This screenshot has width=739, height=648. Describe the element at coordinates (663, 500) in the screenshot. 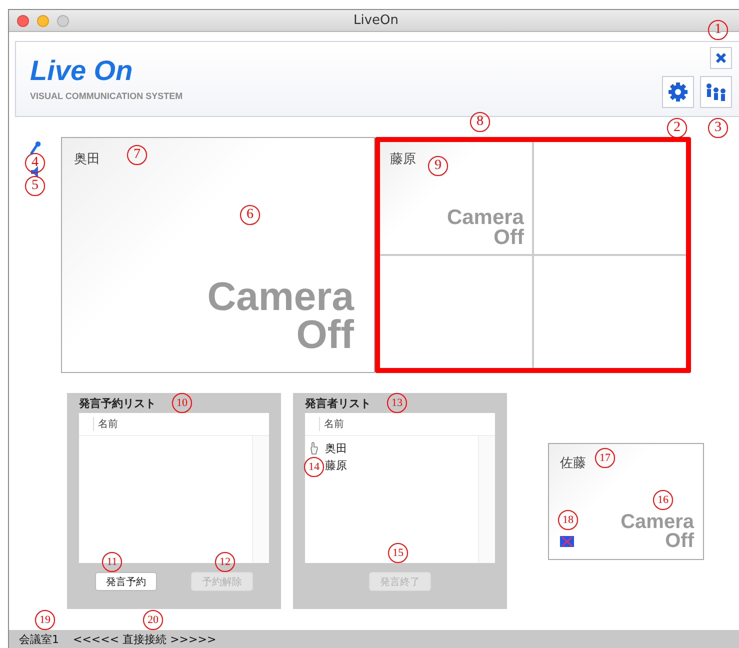

I see `callout-number: 16` at that location.